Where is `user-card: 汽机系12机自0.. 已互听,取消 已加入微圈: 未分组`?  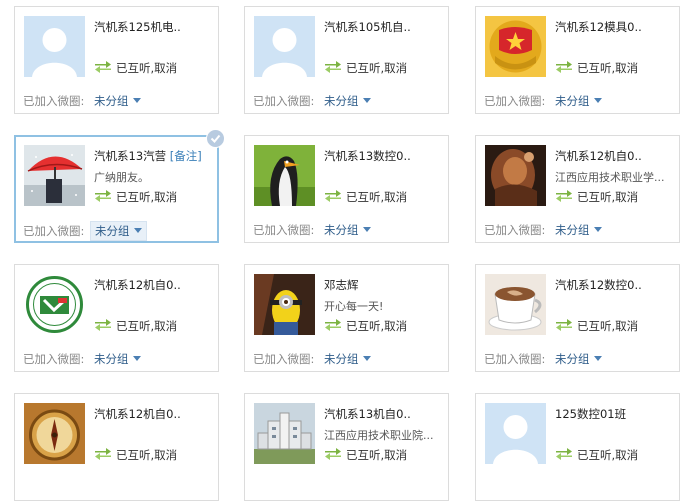
user-card: 汽机系12机自0.. 已互听,取消 已加入微圈: 未分组 is located at coordinates (116, 318).